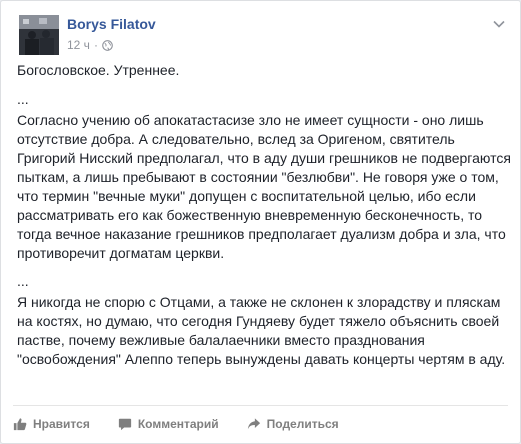 The height and width of the screenshot is (444, 521). Describe the element at coordinates (178, 424) in the screenshot. I see `comment-label: Комментарий` at that location.